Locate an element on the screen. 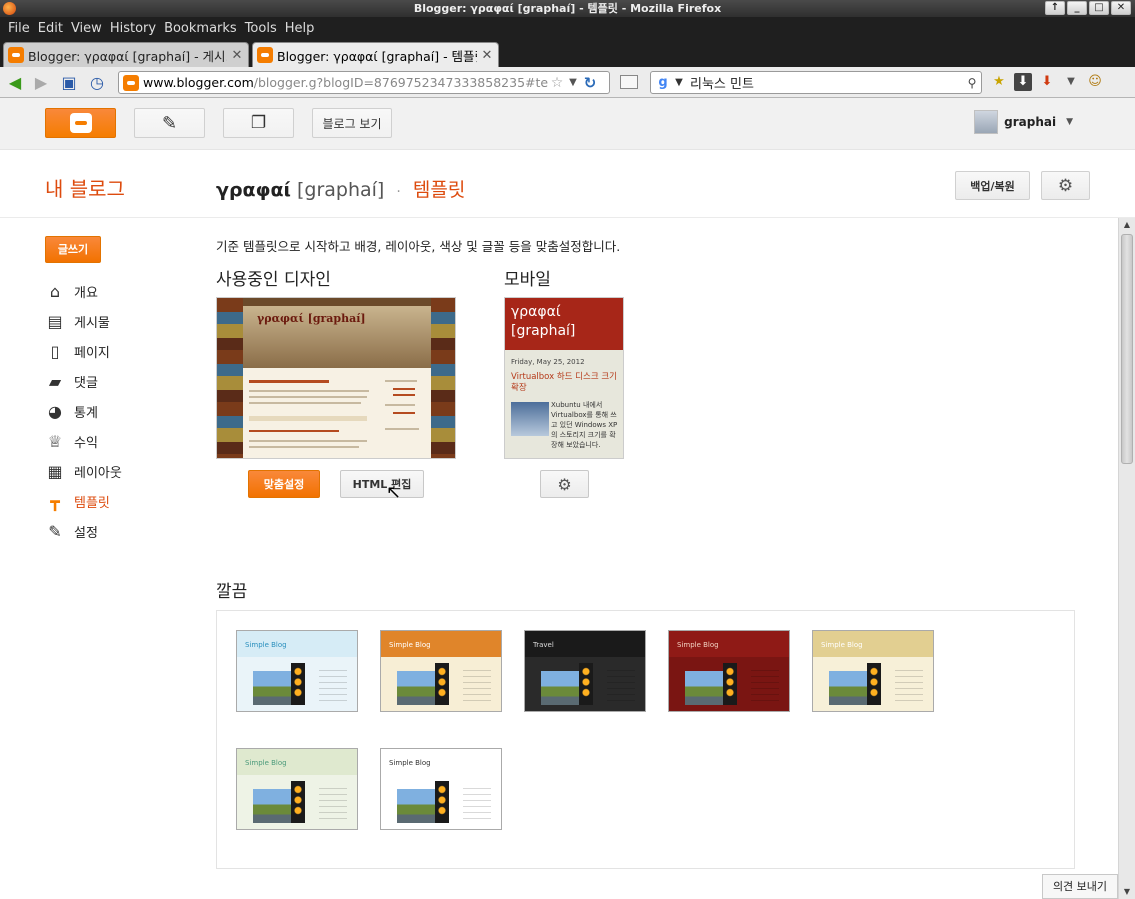  blogger-home-button is located at coordinates (80, 123).